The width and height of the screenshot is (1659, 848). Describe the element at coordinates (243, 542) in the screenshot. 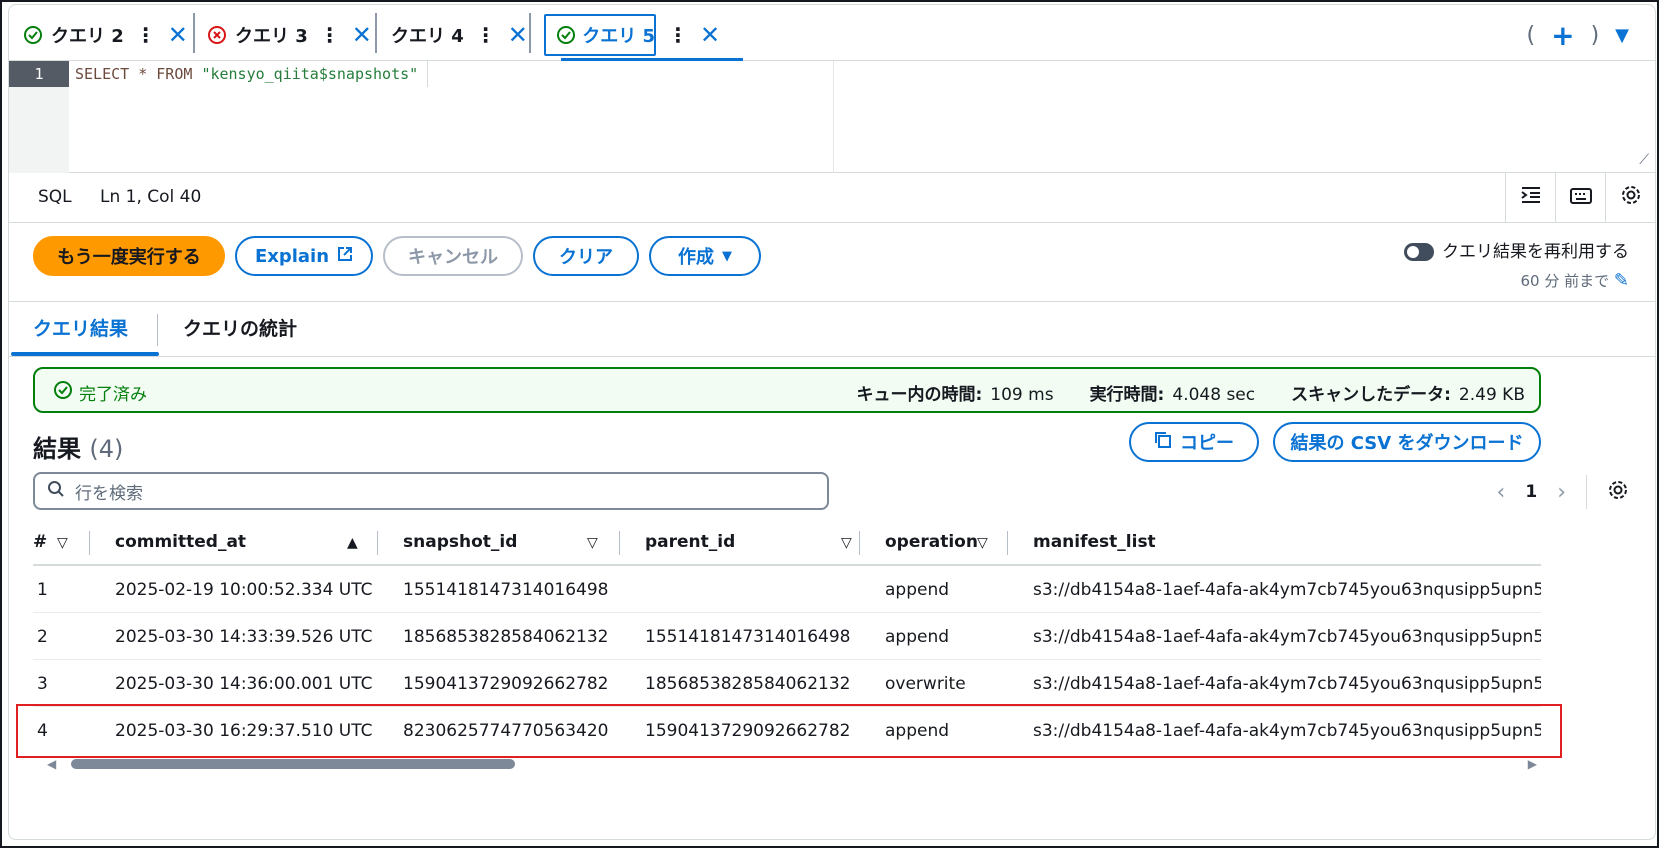

I see `column-header-committed-at: committed_at ▲` at that location.